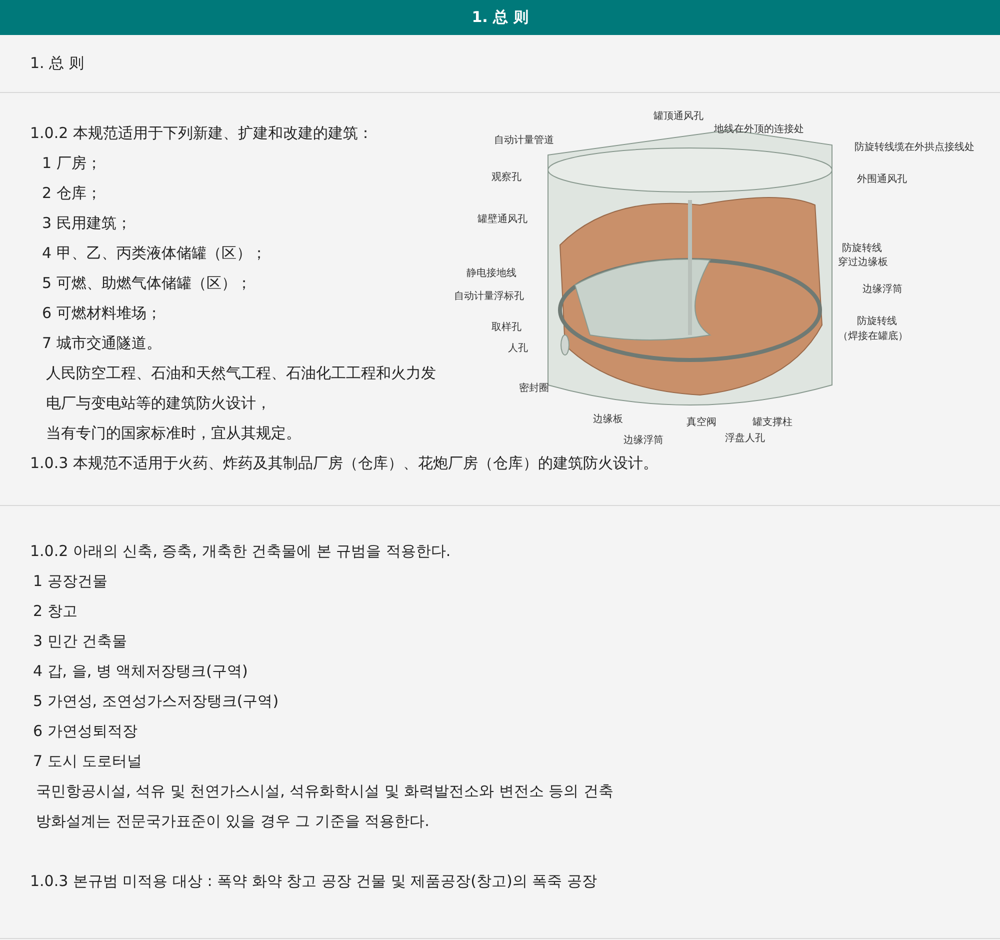 The image size is (1000, 940). Describe the element at coordinates (503, 220) in the screenshot. I see `diagram-label: 罐壁通风孔` at that location.